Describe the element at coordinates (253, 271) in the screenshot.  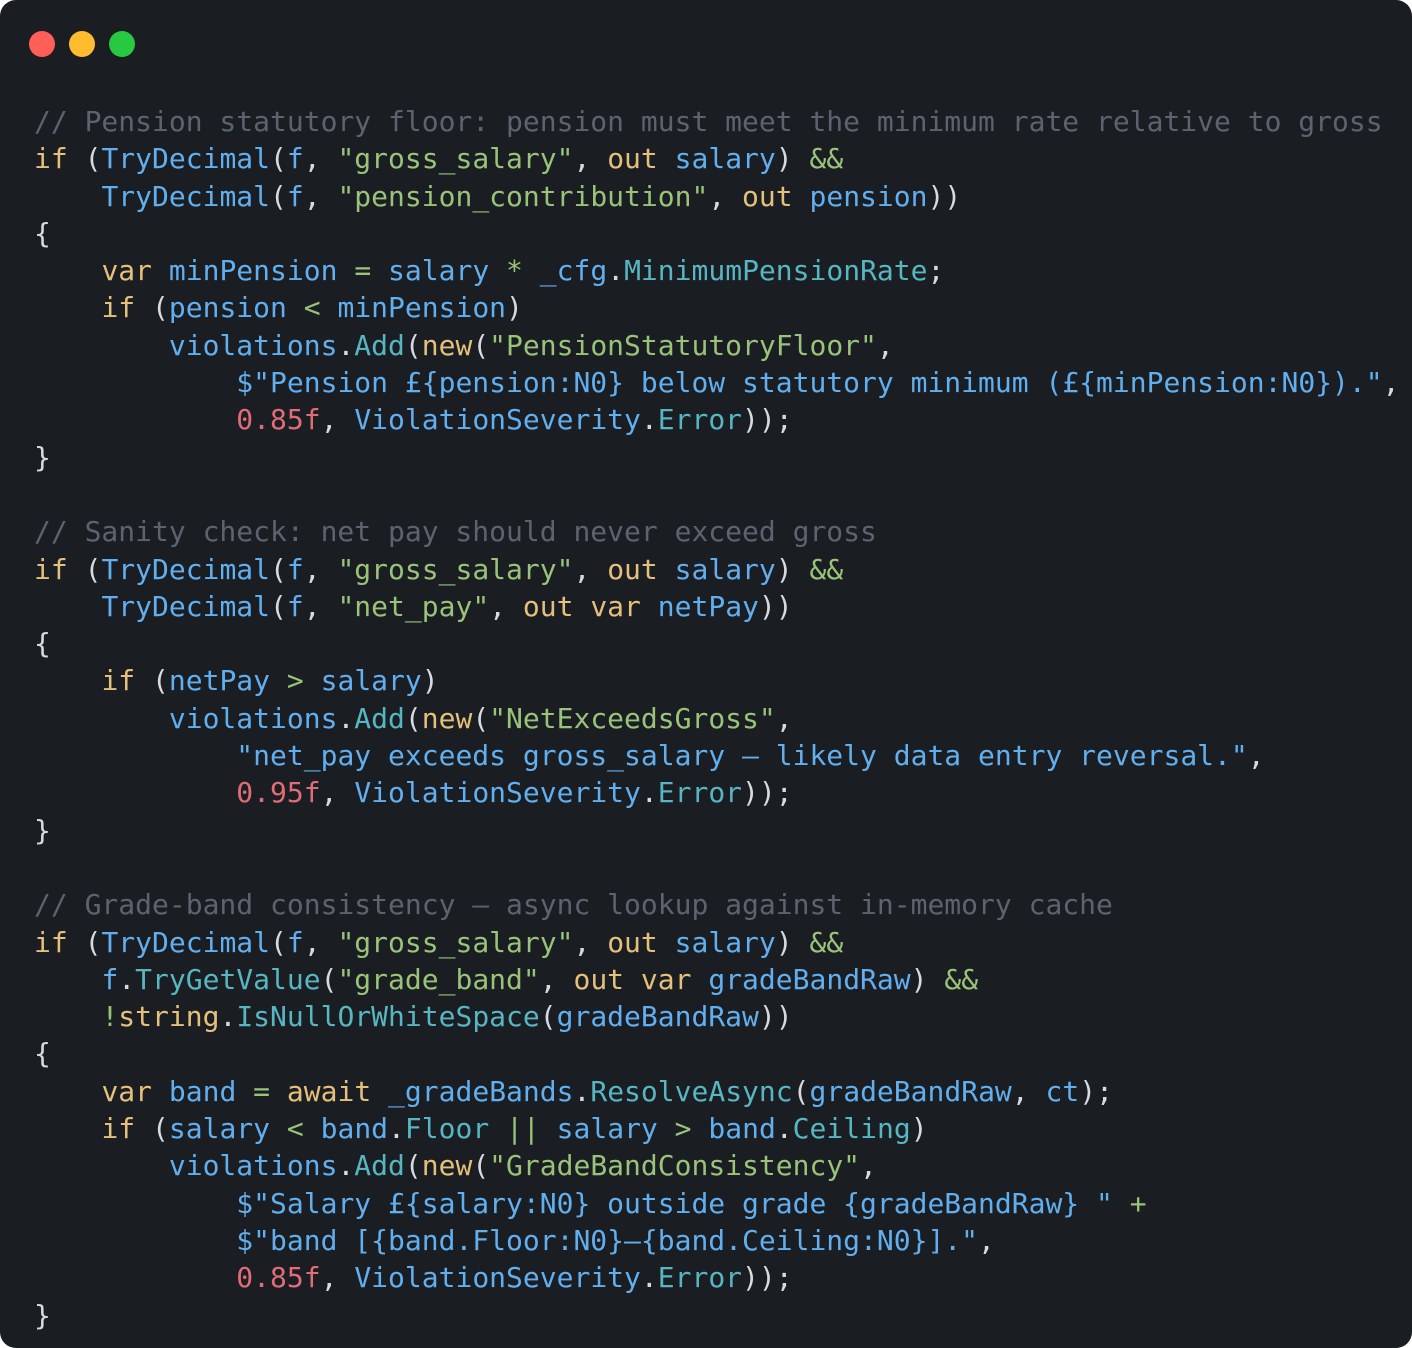
I see `code-token: minPension` at that location.